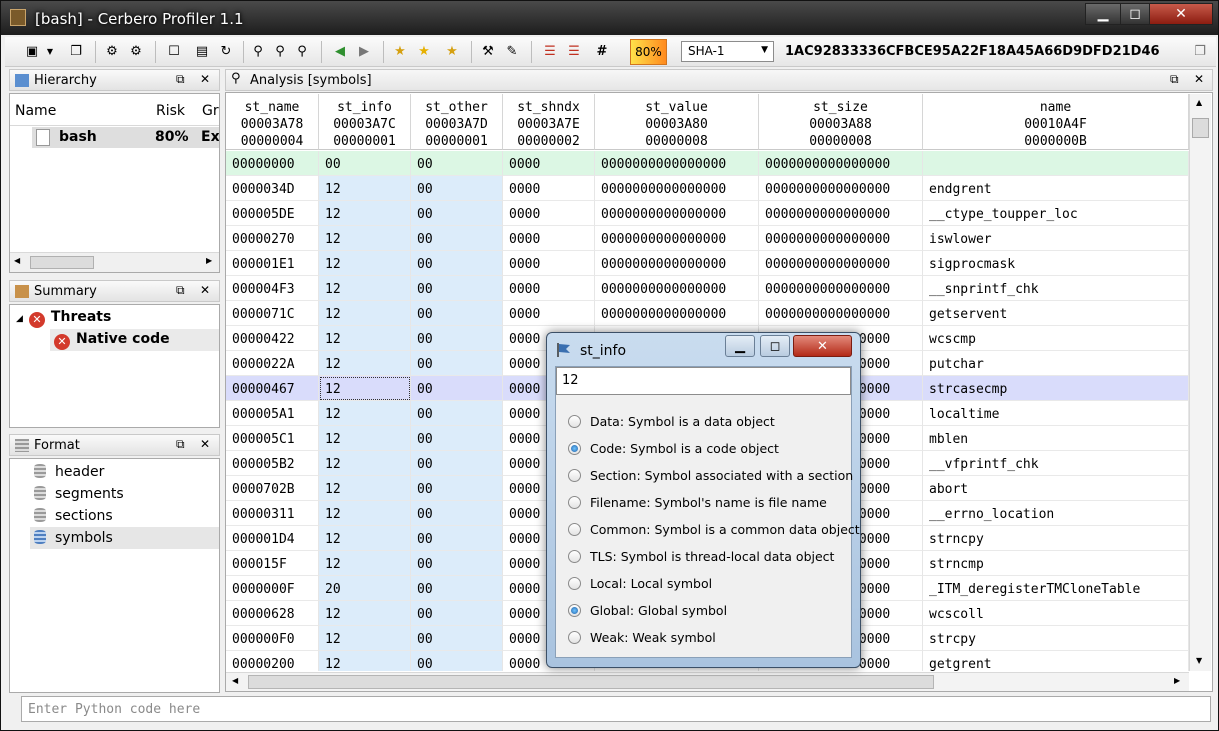 The image size is (1219, 731). Describe the element at coordinates (272, 588) in the screenshot. I see `table-cell: 0000000F` at that location.